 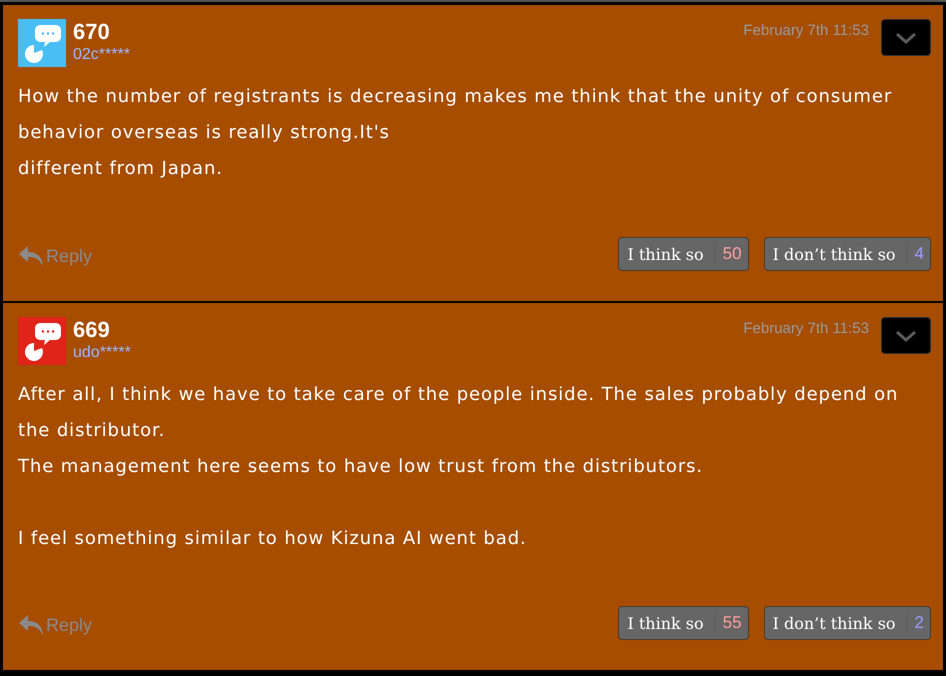 What do you see at coordinates (456, 133) in the screenshot?
I see `comment-text: How the number of registrants is decreasing makes me think that the unity of consumer behavior overseas is really strong.It's different from Japan.` at bounding box center [456, 133].